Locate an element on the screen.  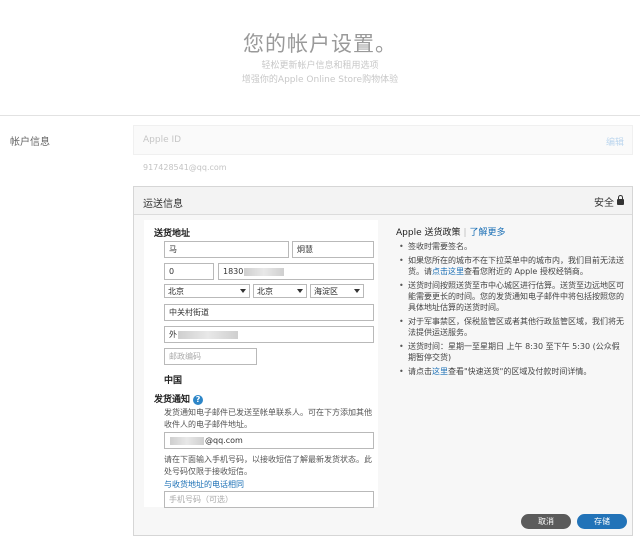
province-value: 北京 is located at coordinates (176, 291).